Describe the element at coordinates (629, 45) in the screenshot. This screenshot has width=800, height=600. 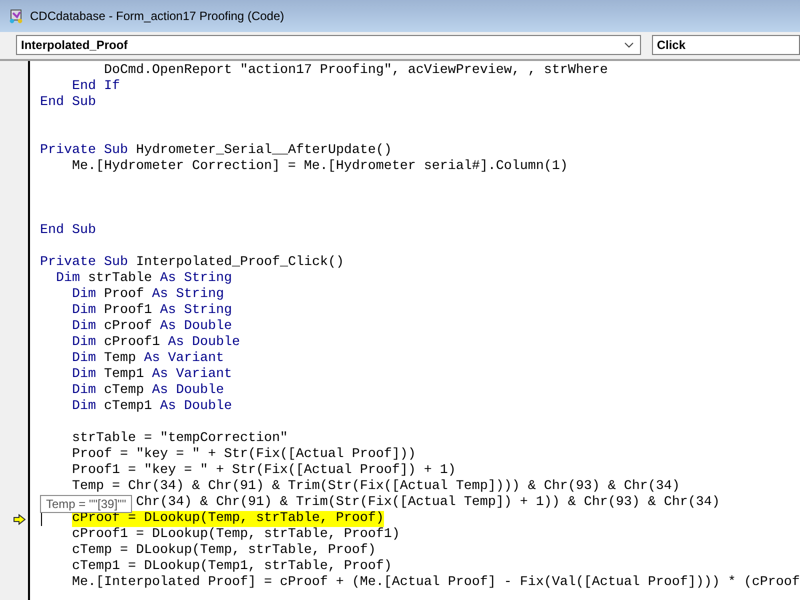
I see `caret-icon` at that location.